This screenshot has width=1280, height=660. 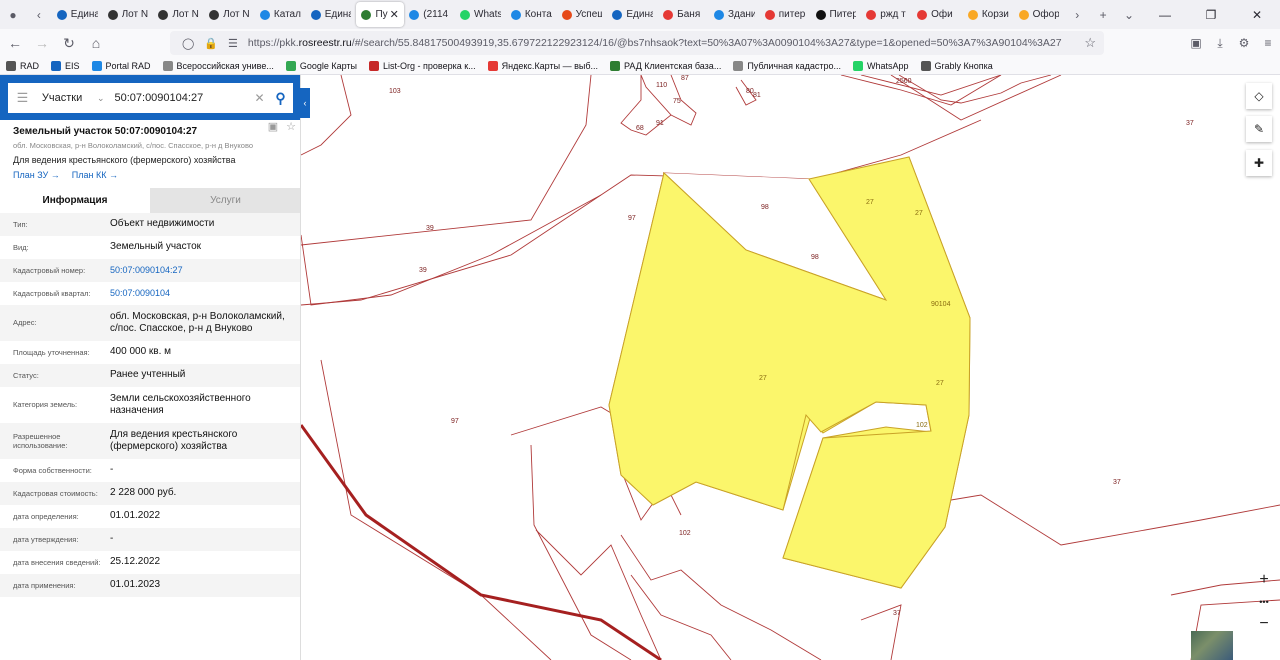 I want to click on tab-label: (2114, so click(x=436, y=14).